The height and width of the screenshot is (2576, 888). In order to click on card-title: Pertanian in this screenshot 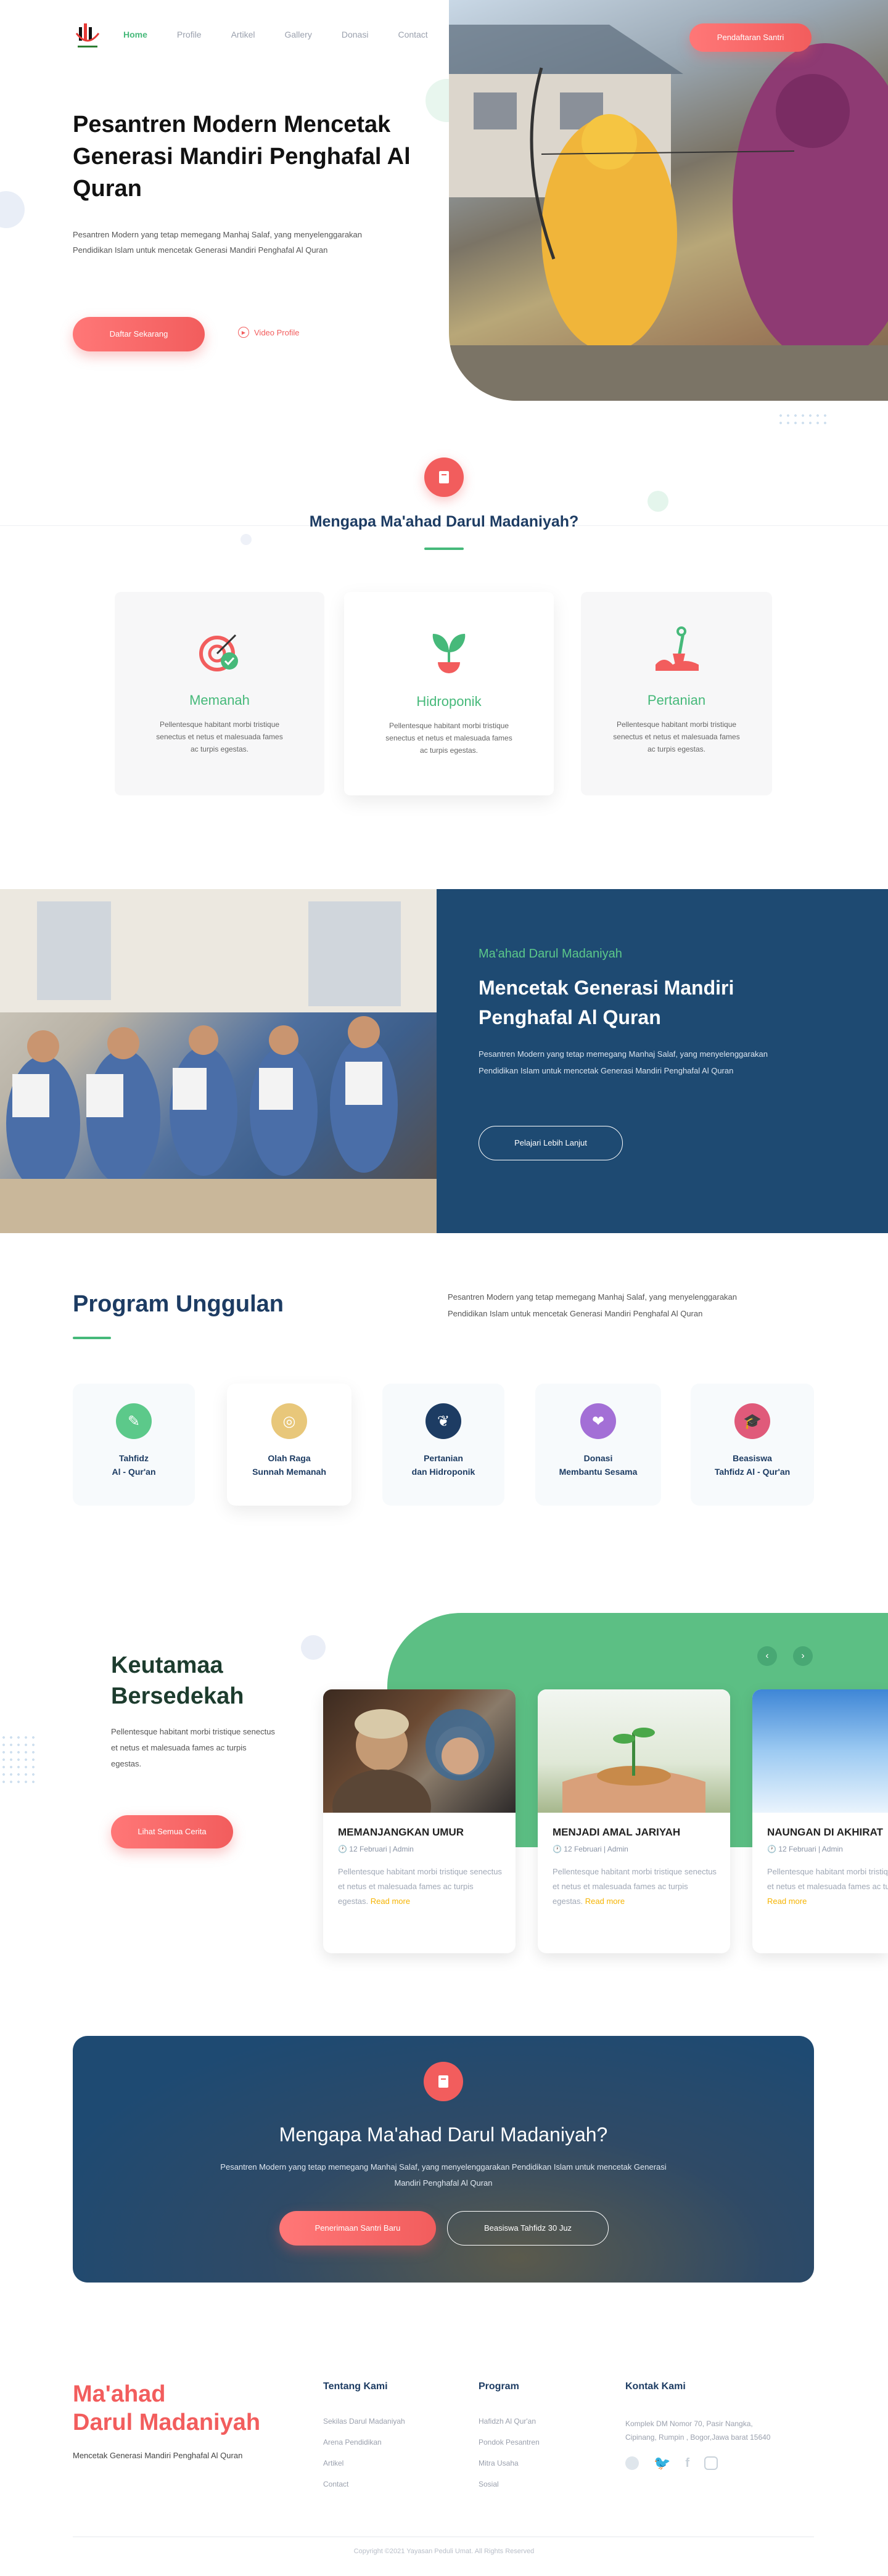, I will do `click(677, 700)`.